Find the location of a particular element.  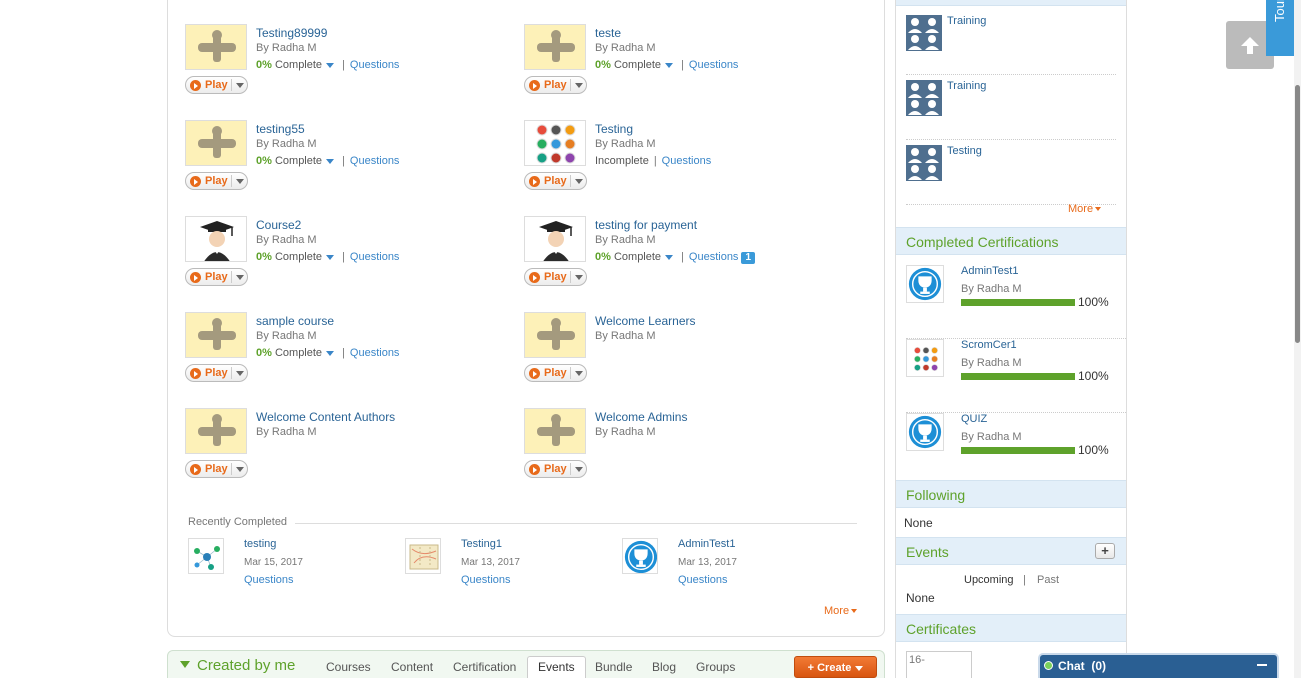

course-title: testing55 is located at coordinates (280, 129).